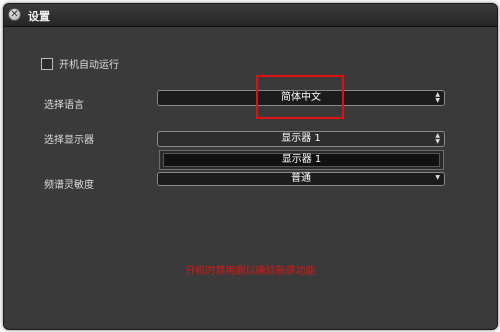 Image resolution: width=500 pixels, height=332 pixels. What do you see at coordinates (64, 105) in the screenshot?
I see `language-label: 选择语言` at bounding box center [64, 105].